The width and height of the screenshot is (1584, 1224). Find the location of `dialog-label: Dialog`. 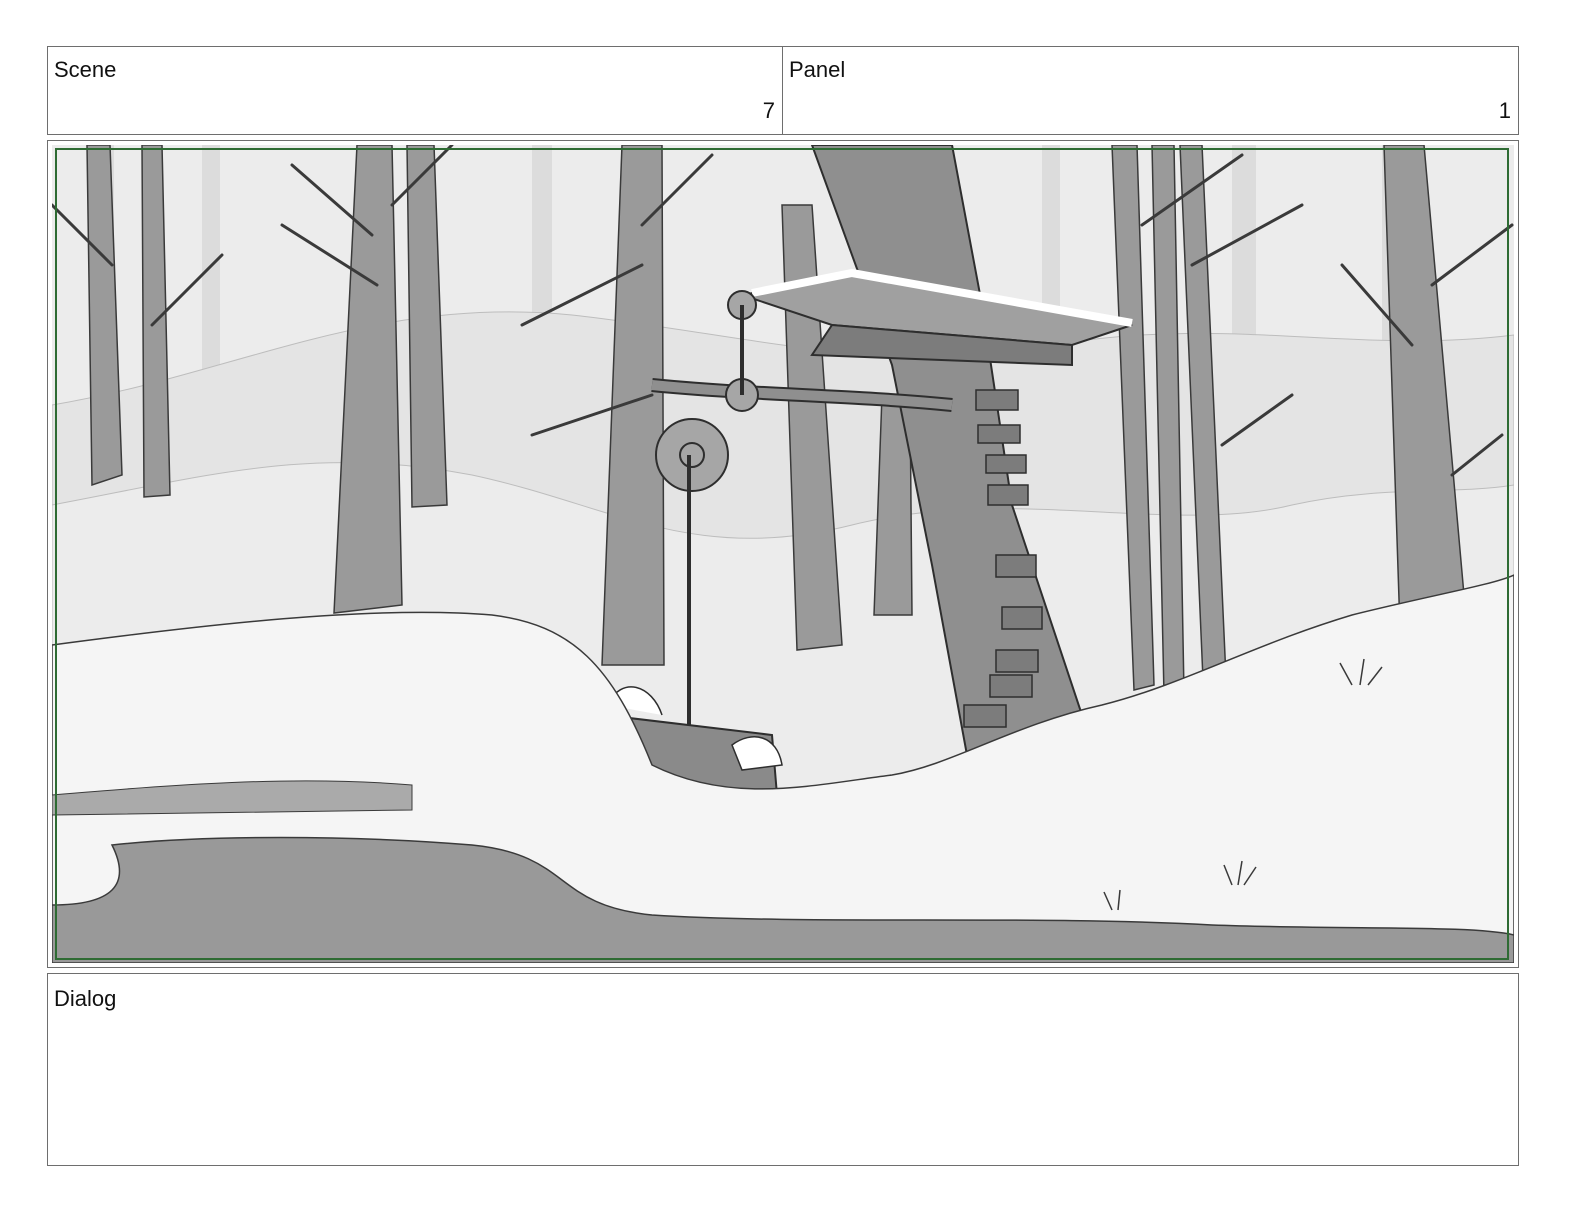

dialog-label: Dialog is located at coordinates (85, 998).